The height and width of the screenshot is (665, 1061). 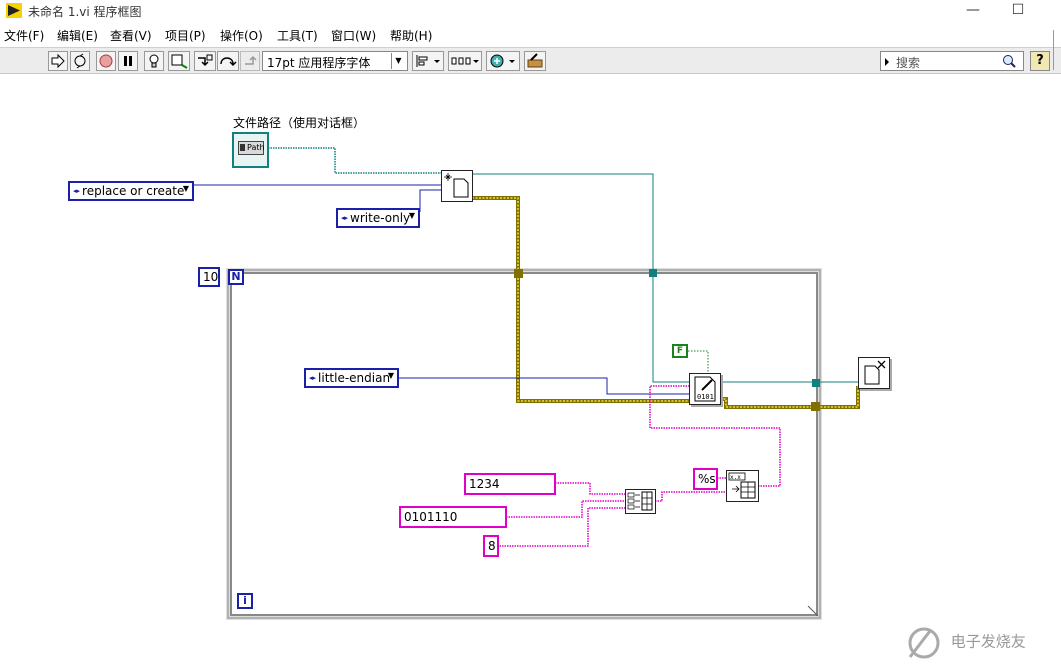 What do you see at coordinates (510, 484) in the screenshot?
I see `string-constant-1234: 1234` at bounding box center [510, 484].